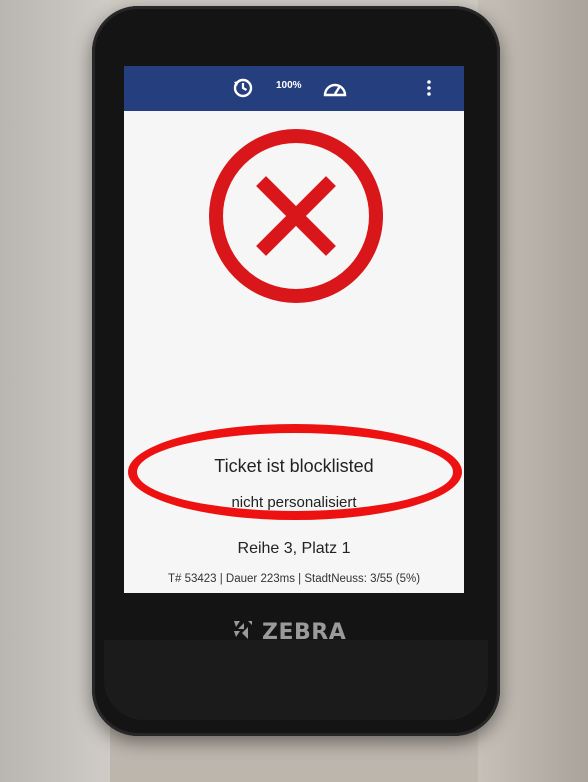 The width and height of the screenshot is (588, 782). I want to click on device-bumper, so click(296, 680).